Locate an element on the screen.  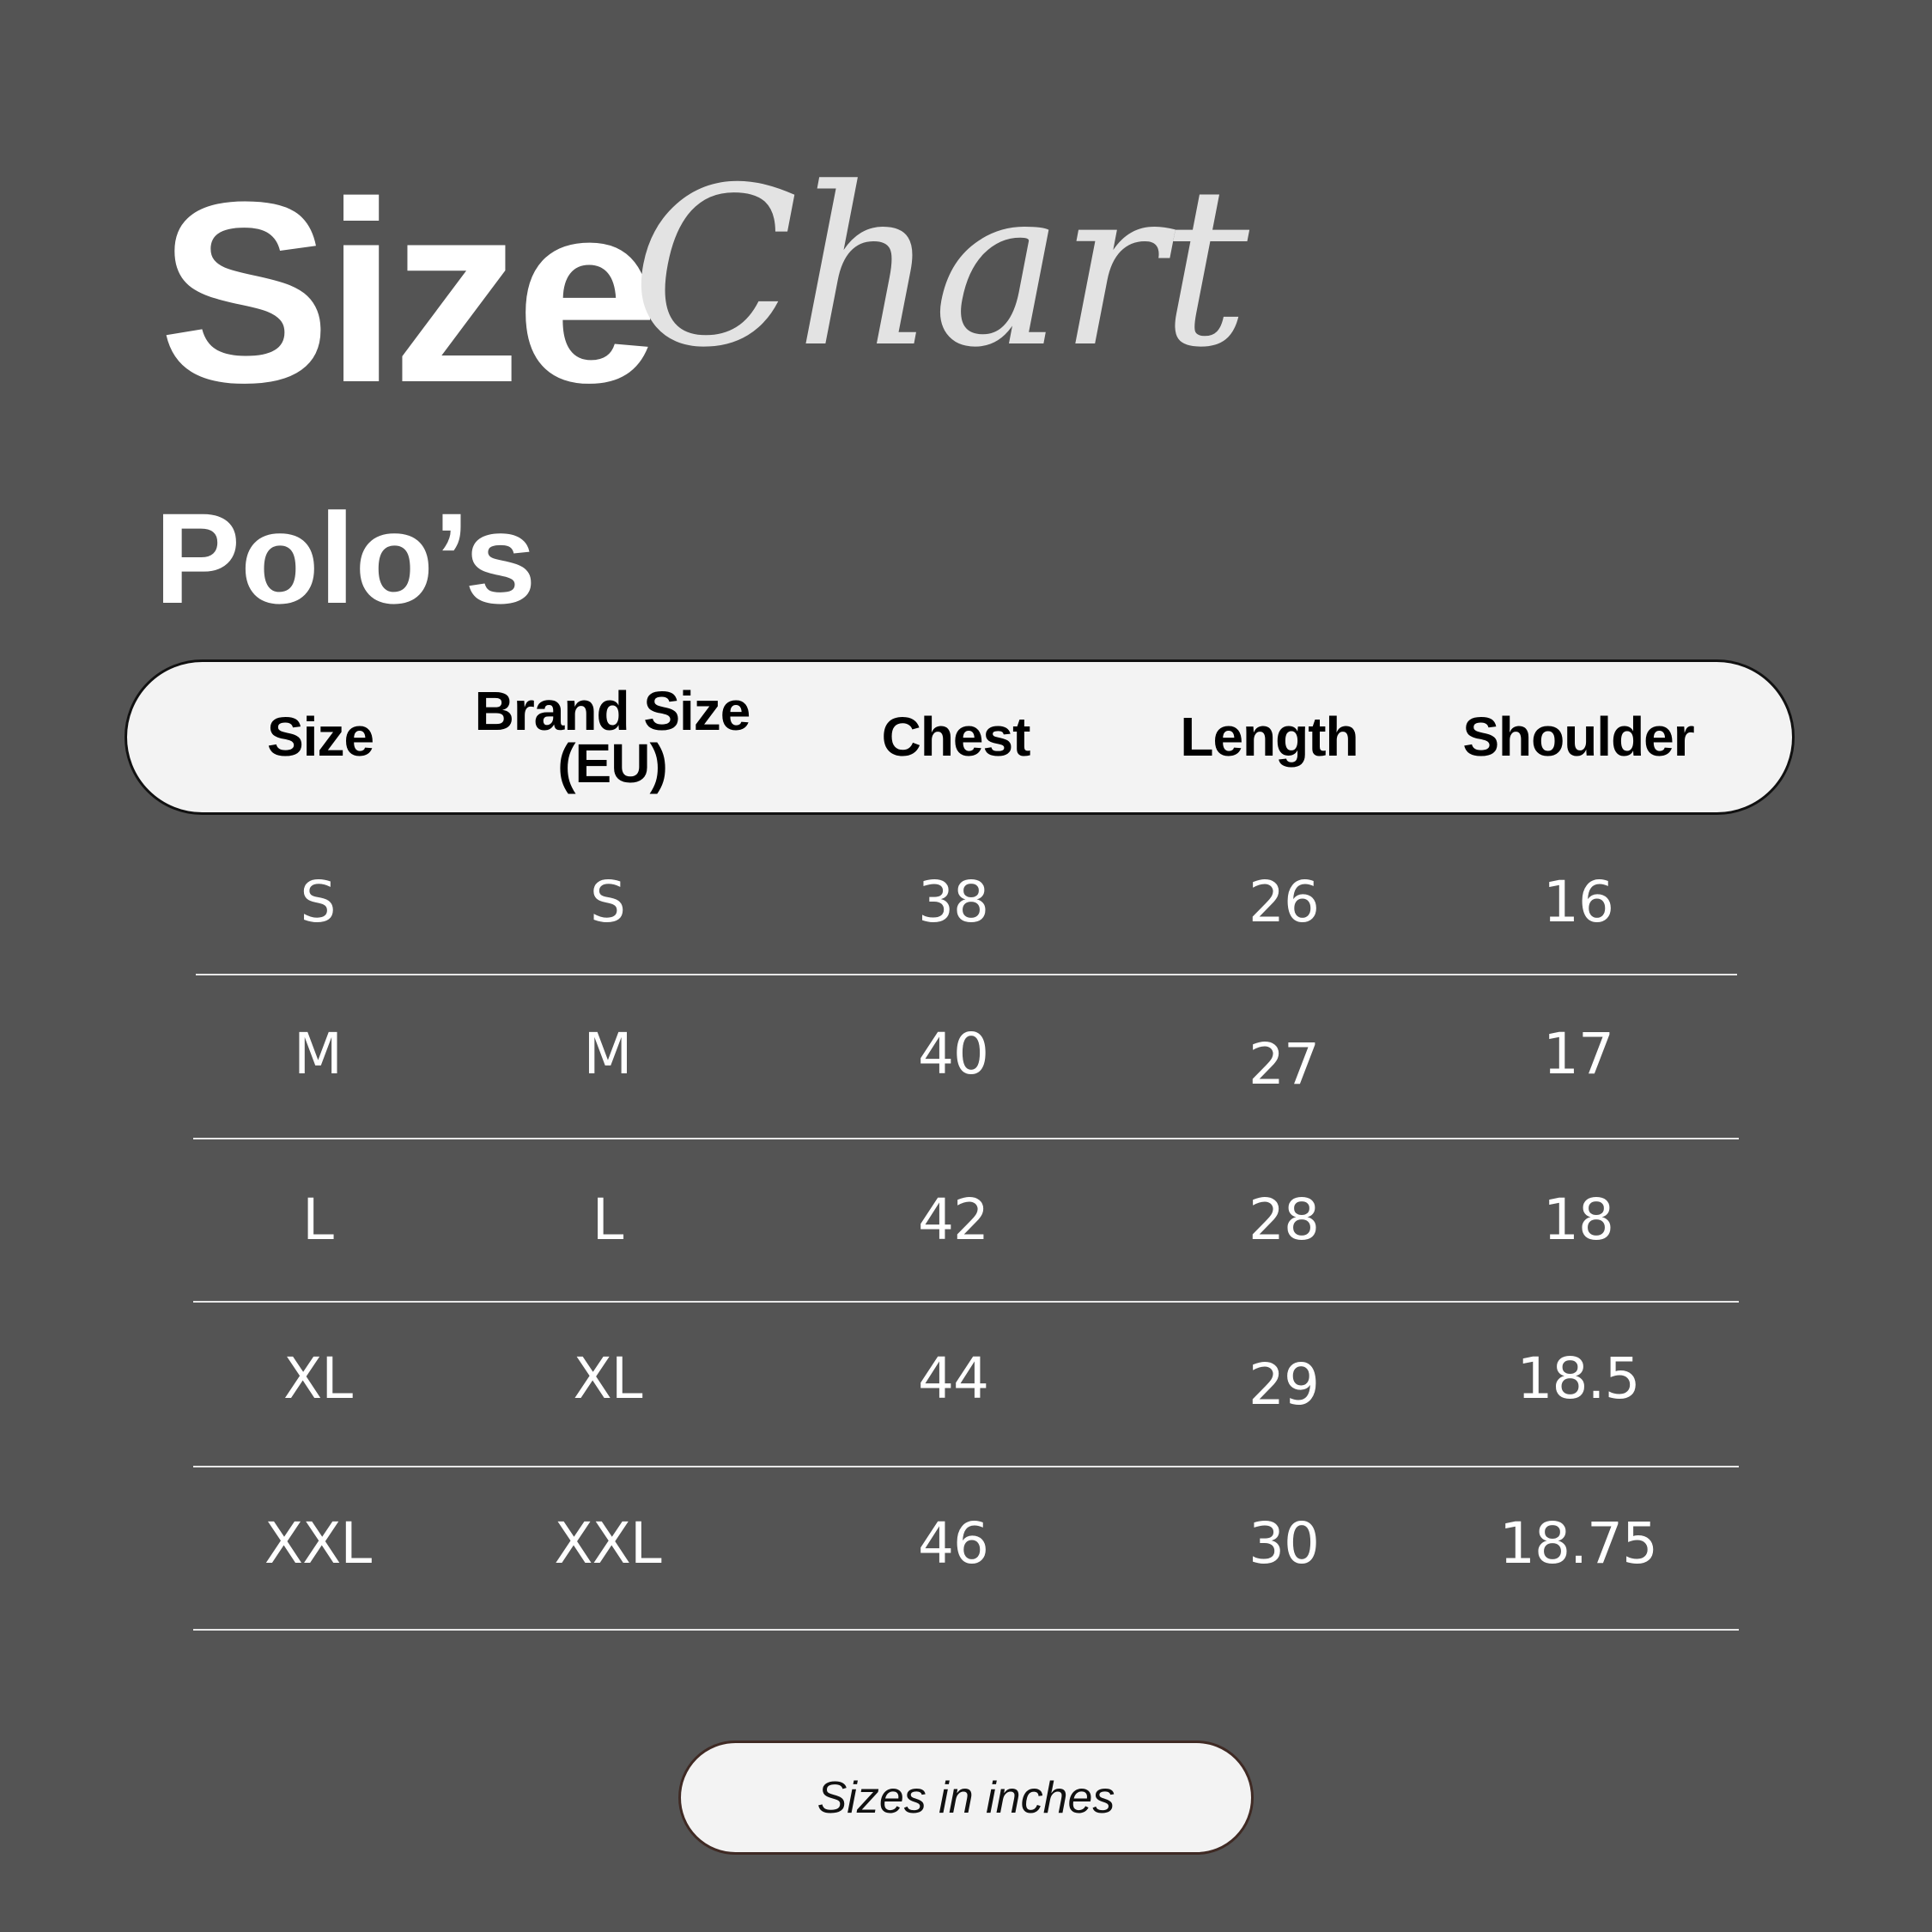
header-chest: Chest is located at coordinates (956, 737).